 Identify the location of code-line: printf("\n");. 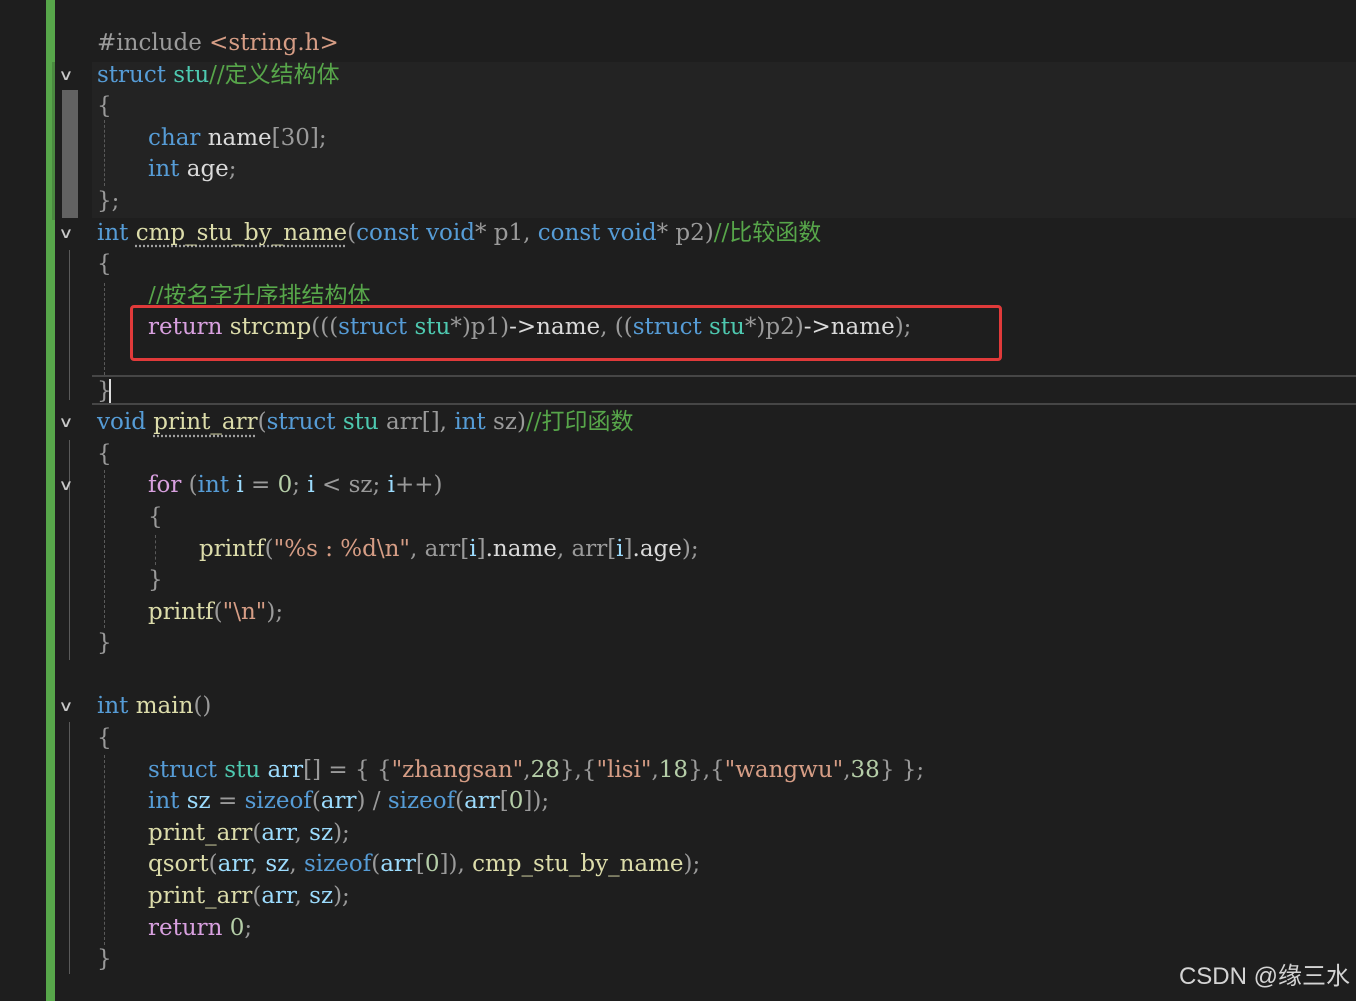
(726, 613).